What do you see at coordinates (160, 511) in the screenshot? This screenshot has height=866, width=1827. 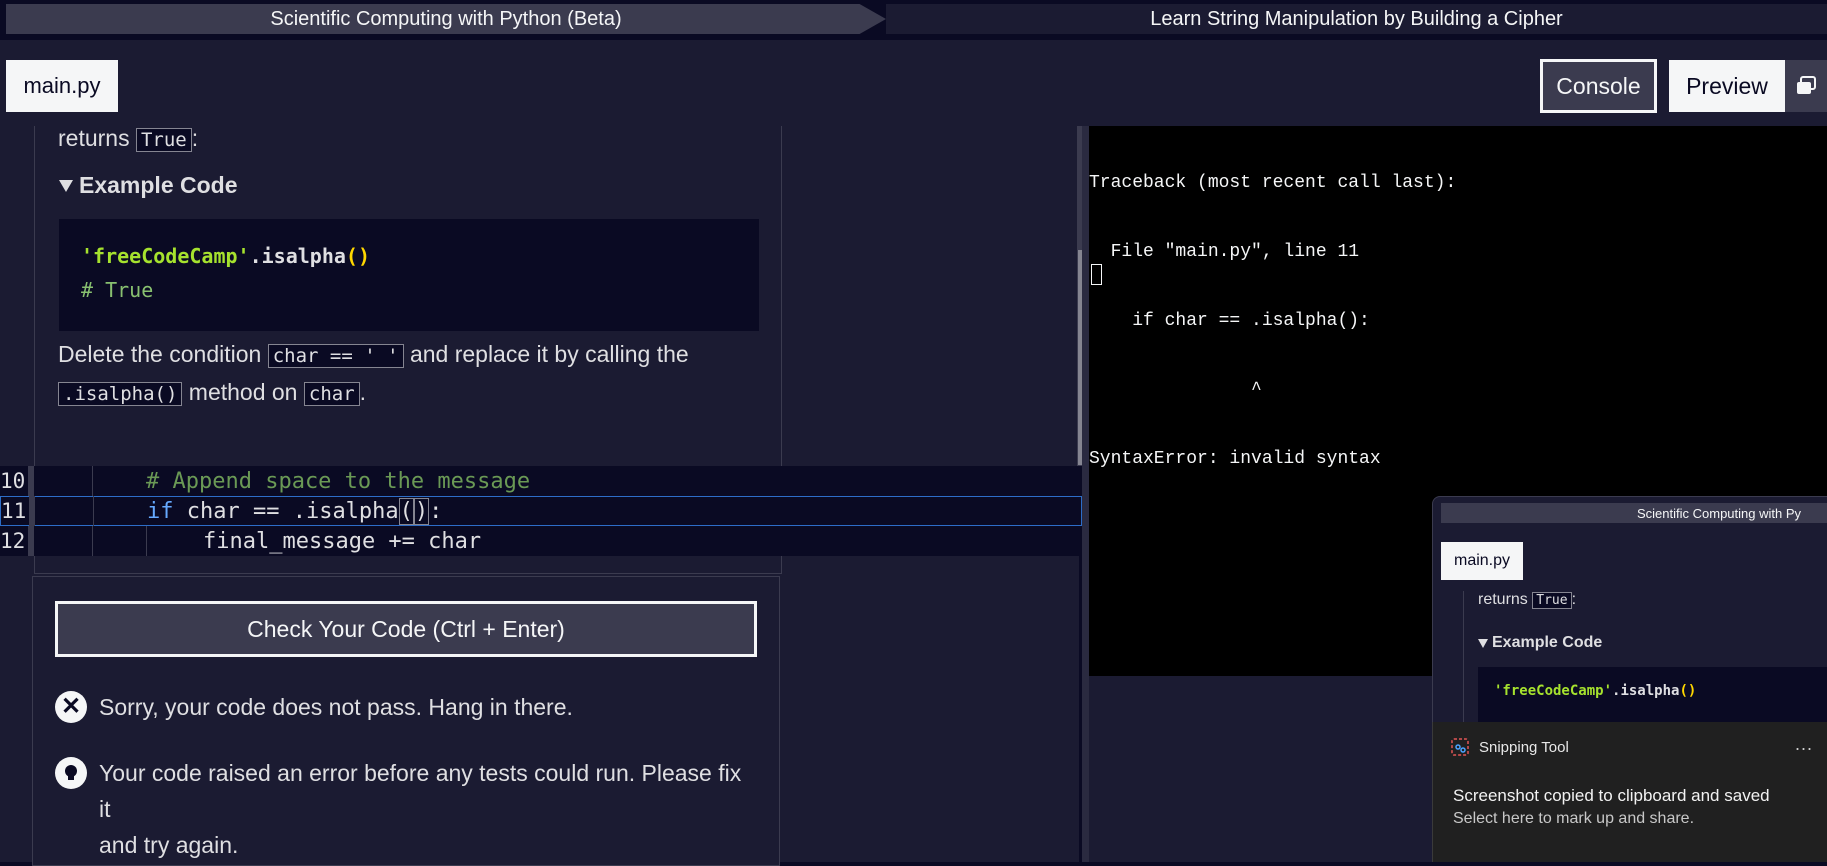 I see `keyword-if: if` at bounding box center [160, 511].